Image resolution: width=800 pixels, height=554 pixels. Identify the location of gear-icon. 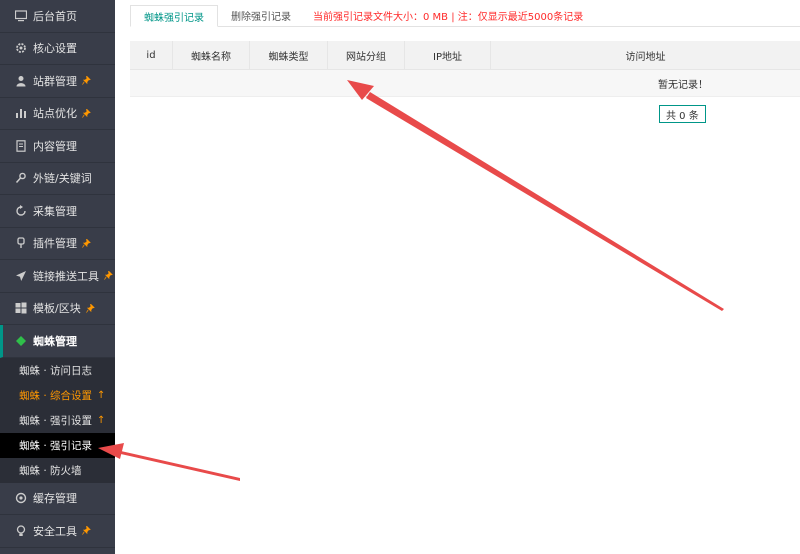
(20, 48).